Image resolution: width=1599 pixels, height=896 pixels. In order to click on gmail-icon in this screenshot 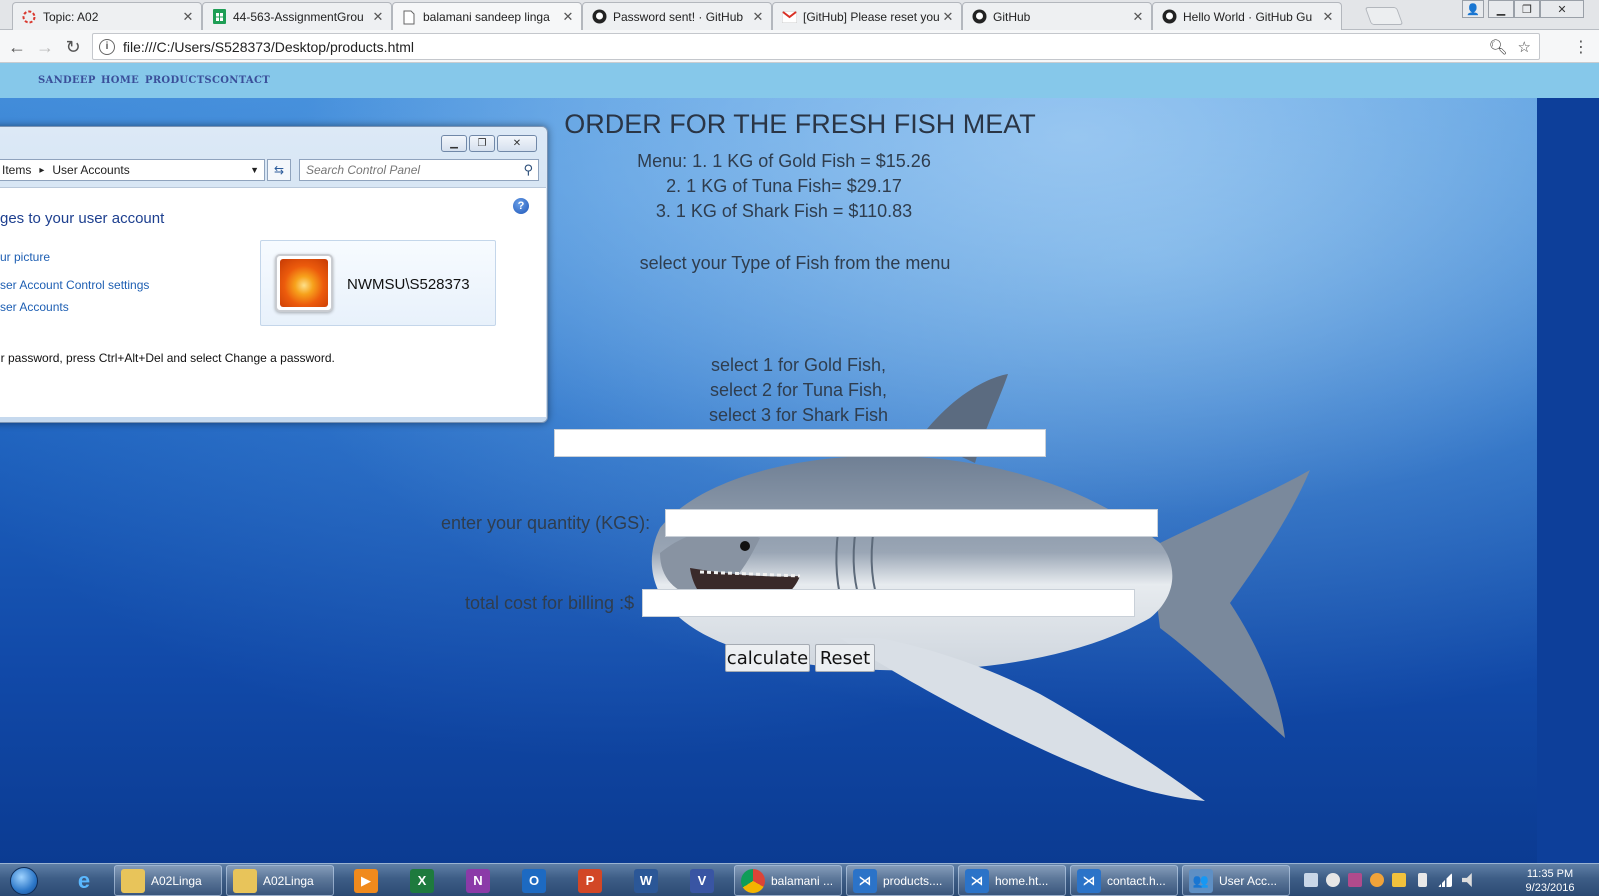, I will do `click(789, 17)`.